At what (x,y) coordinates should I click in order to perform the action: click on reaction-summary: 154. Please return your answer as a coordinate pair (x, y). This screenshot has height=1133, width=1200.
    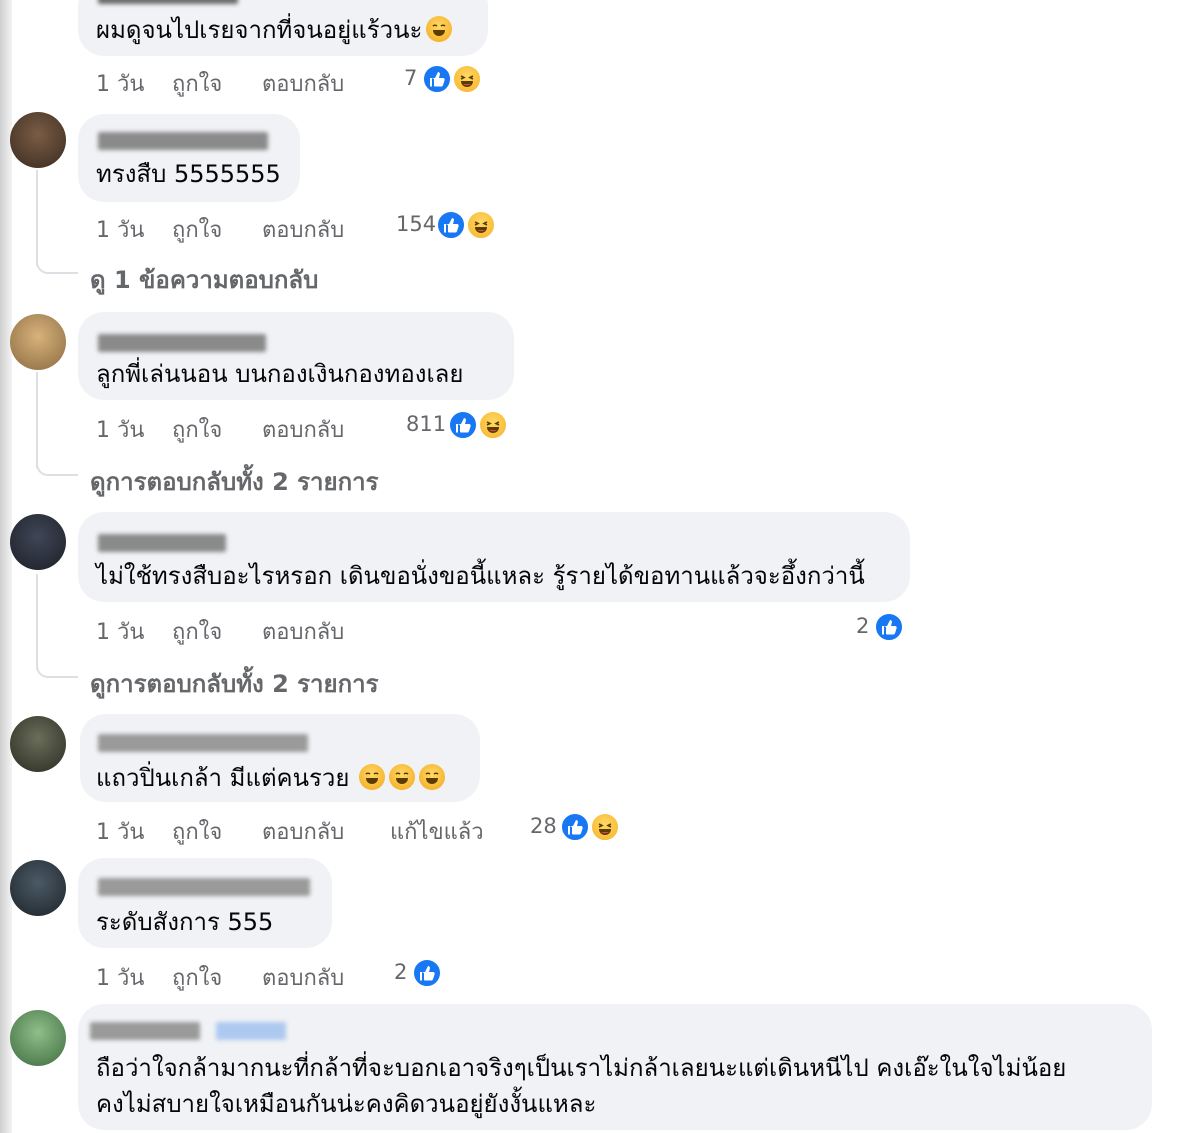
    Looking at the image, I should click on (416, 224).